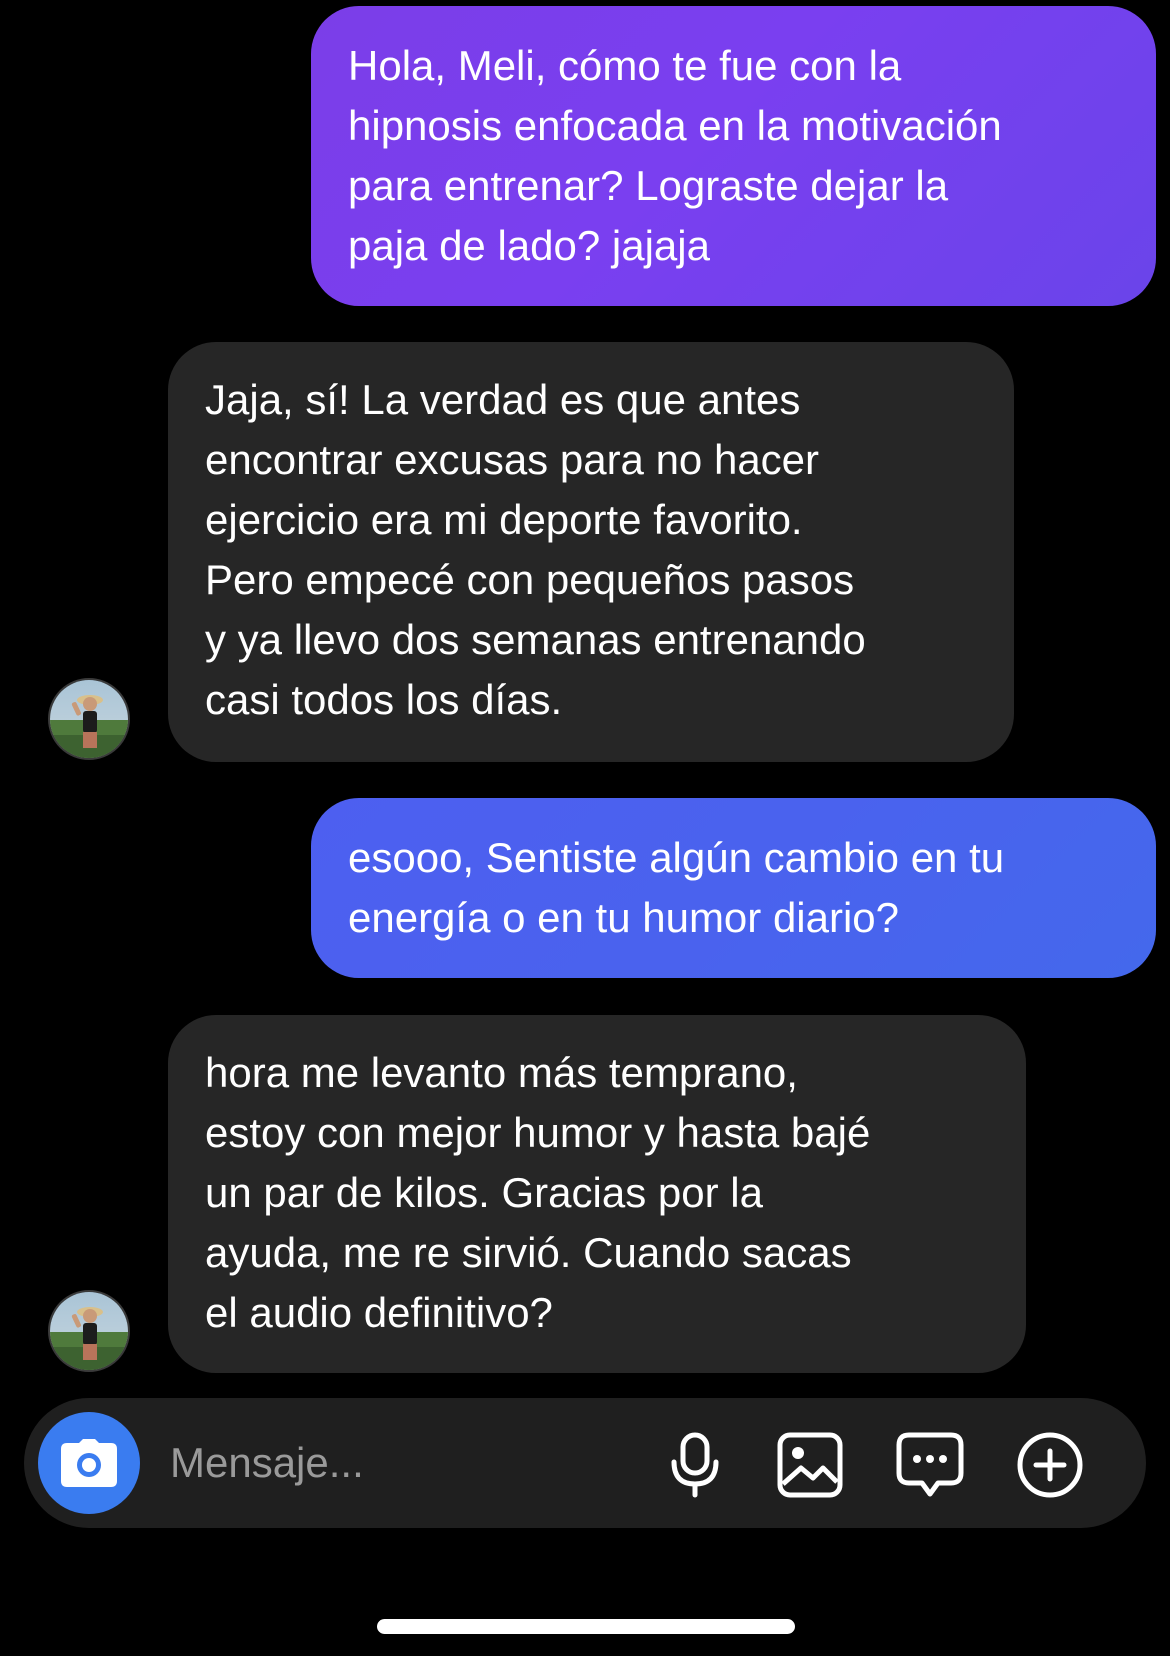 The width and height of the screenshot is (1170, 1656). I want to click on message-input, so click(410, 1463).